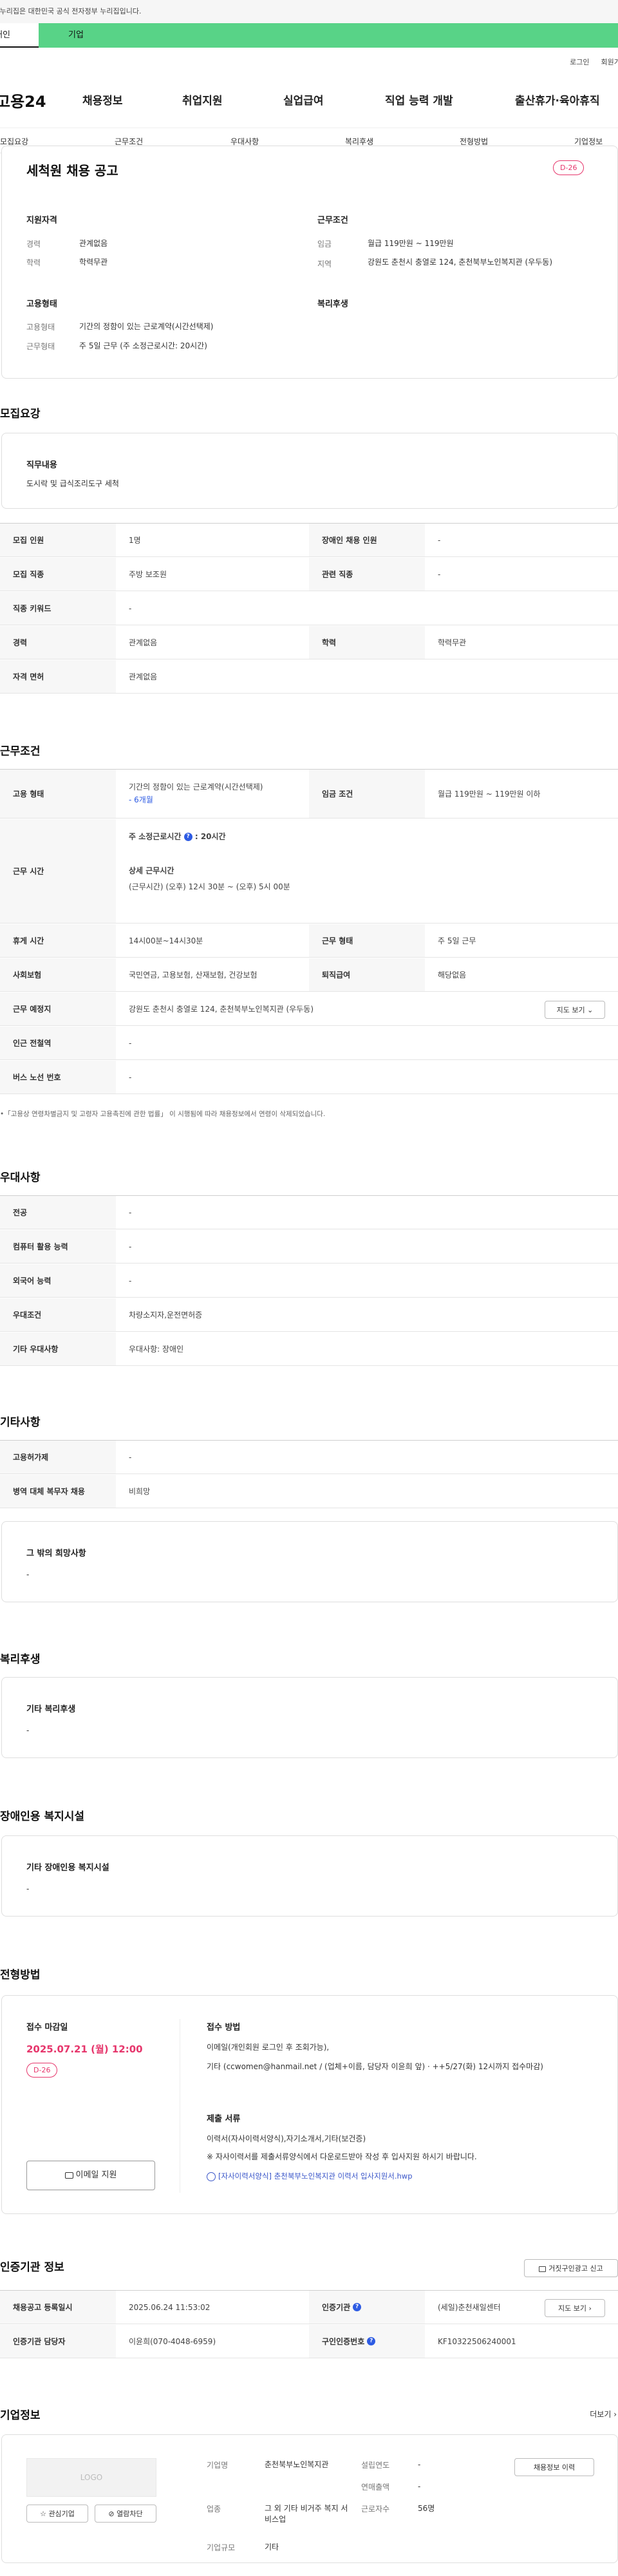  What do you see at coordinates (58, 642) in the screenshot?
I see `table-header-cell: 경력` at bounding box center [58, 642].